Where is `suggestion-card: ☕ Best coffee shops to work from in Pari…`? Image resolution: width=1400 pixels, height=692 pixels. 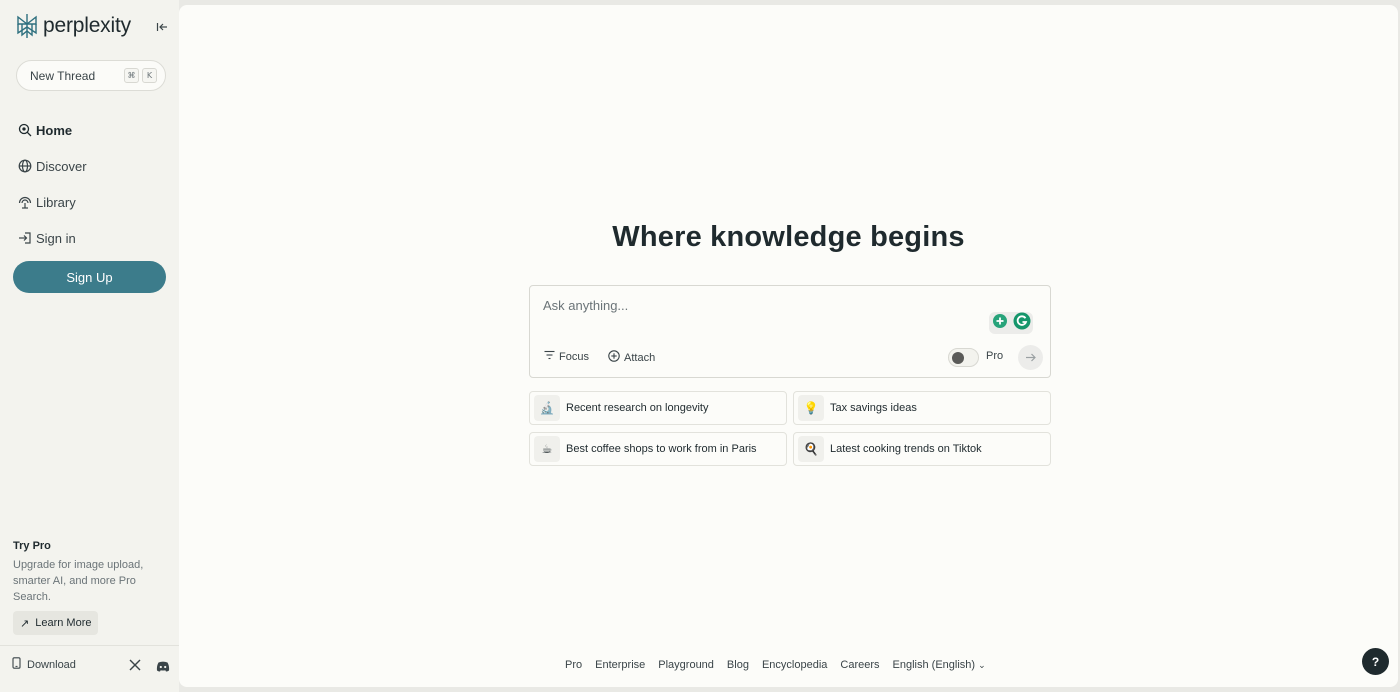
suggestion-card: ☕ Best coffee shops to work from in Pari… is located at coordinates (658, 449).